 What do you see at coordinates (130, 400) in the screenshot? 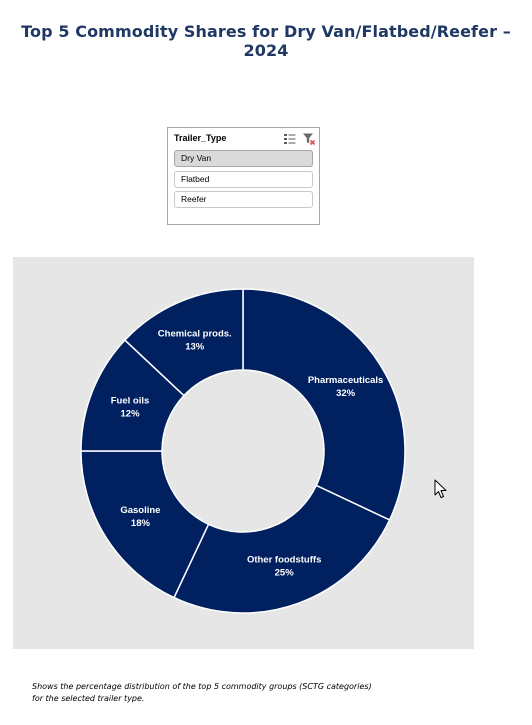
I see `slice-label-fuel-oils: Fuel oils` at bounding box center [130, 400].